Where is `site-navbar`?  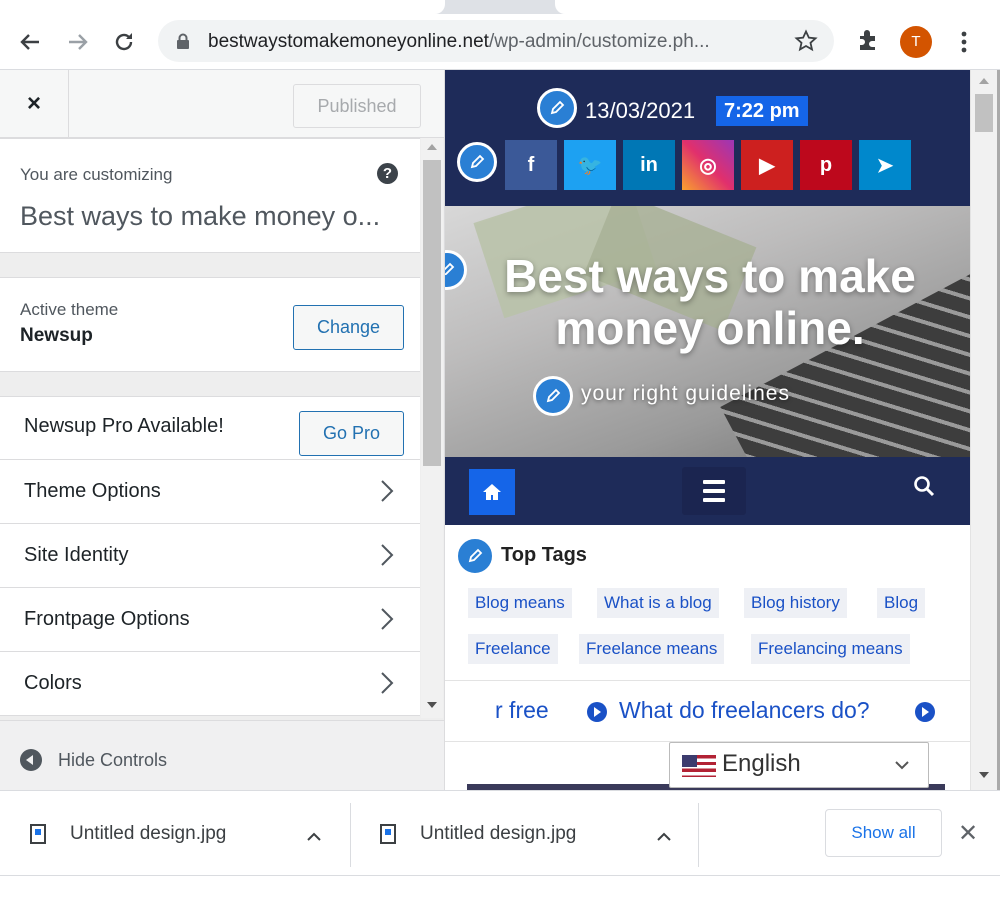
site-navbar is located at coordinates (707, 491).